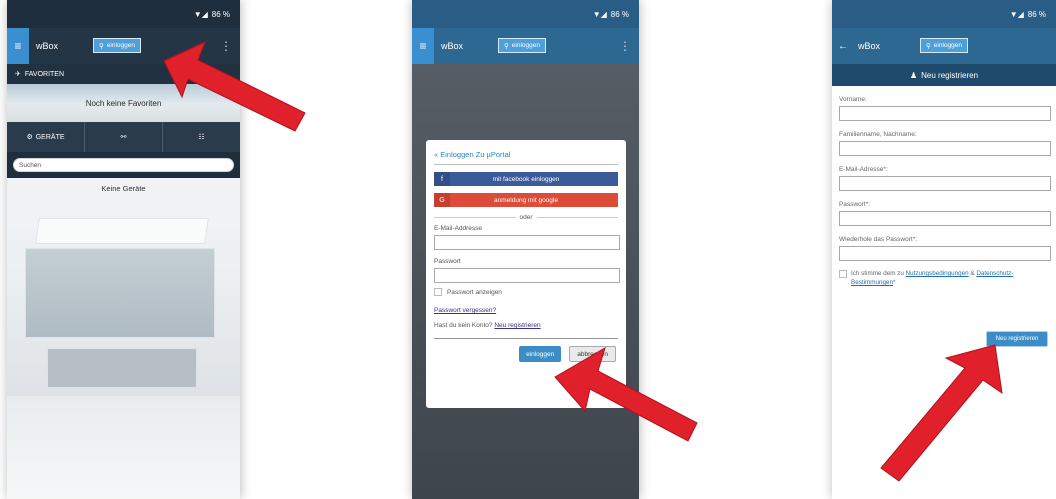  What do you see at coordinates (123, 188) in the screenshot?
I see `devices-empty-message: Keine Geräte` at bounding box center [123, 188].